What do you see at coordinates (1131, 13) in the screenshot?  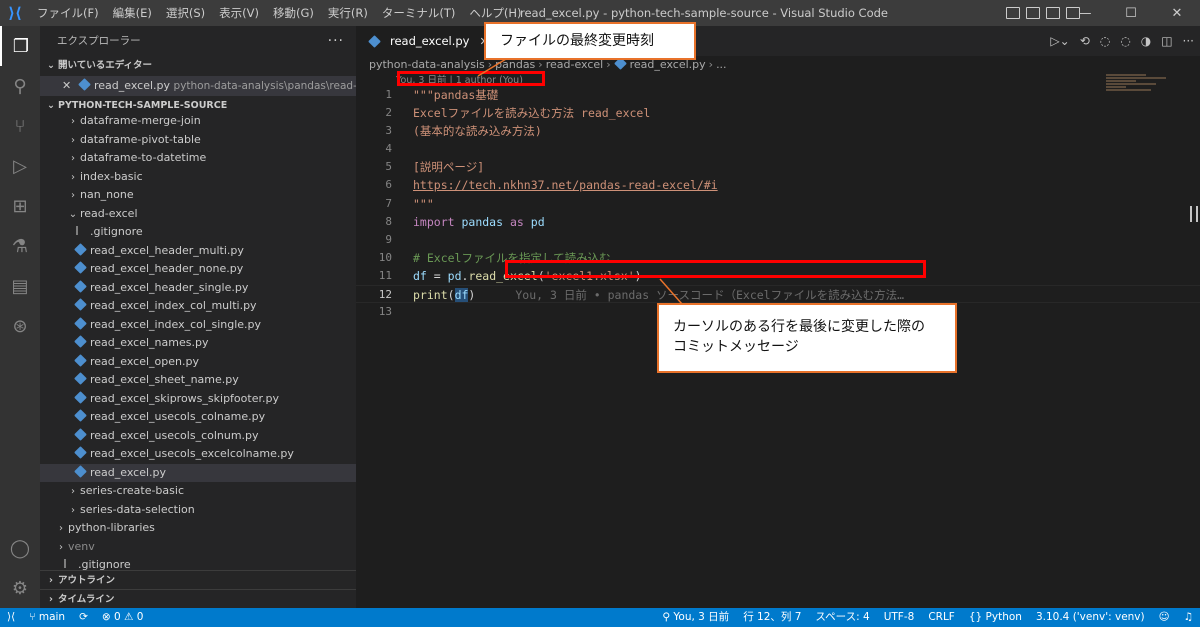 I see `maximize-button: ☐` at bounding box center [1131, 13].